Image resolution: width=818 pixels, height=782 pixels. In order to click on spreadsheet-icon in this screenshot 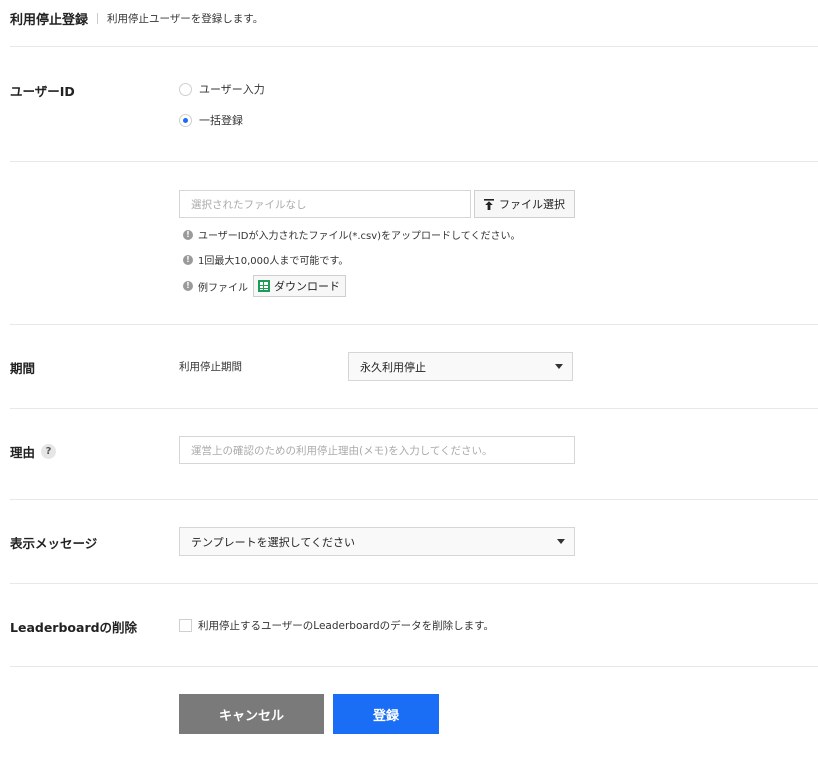, I will do `click(264, 286)`.